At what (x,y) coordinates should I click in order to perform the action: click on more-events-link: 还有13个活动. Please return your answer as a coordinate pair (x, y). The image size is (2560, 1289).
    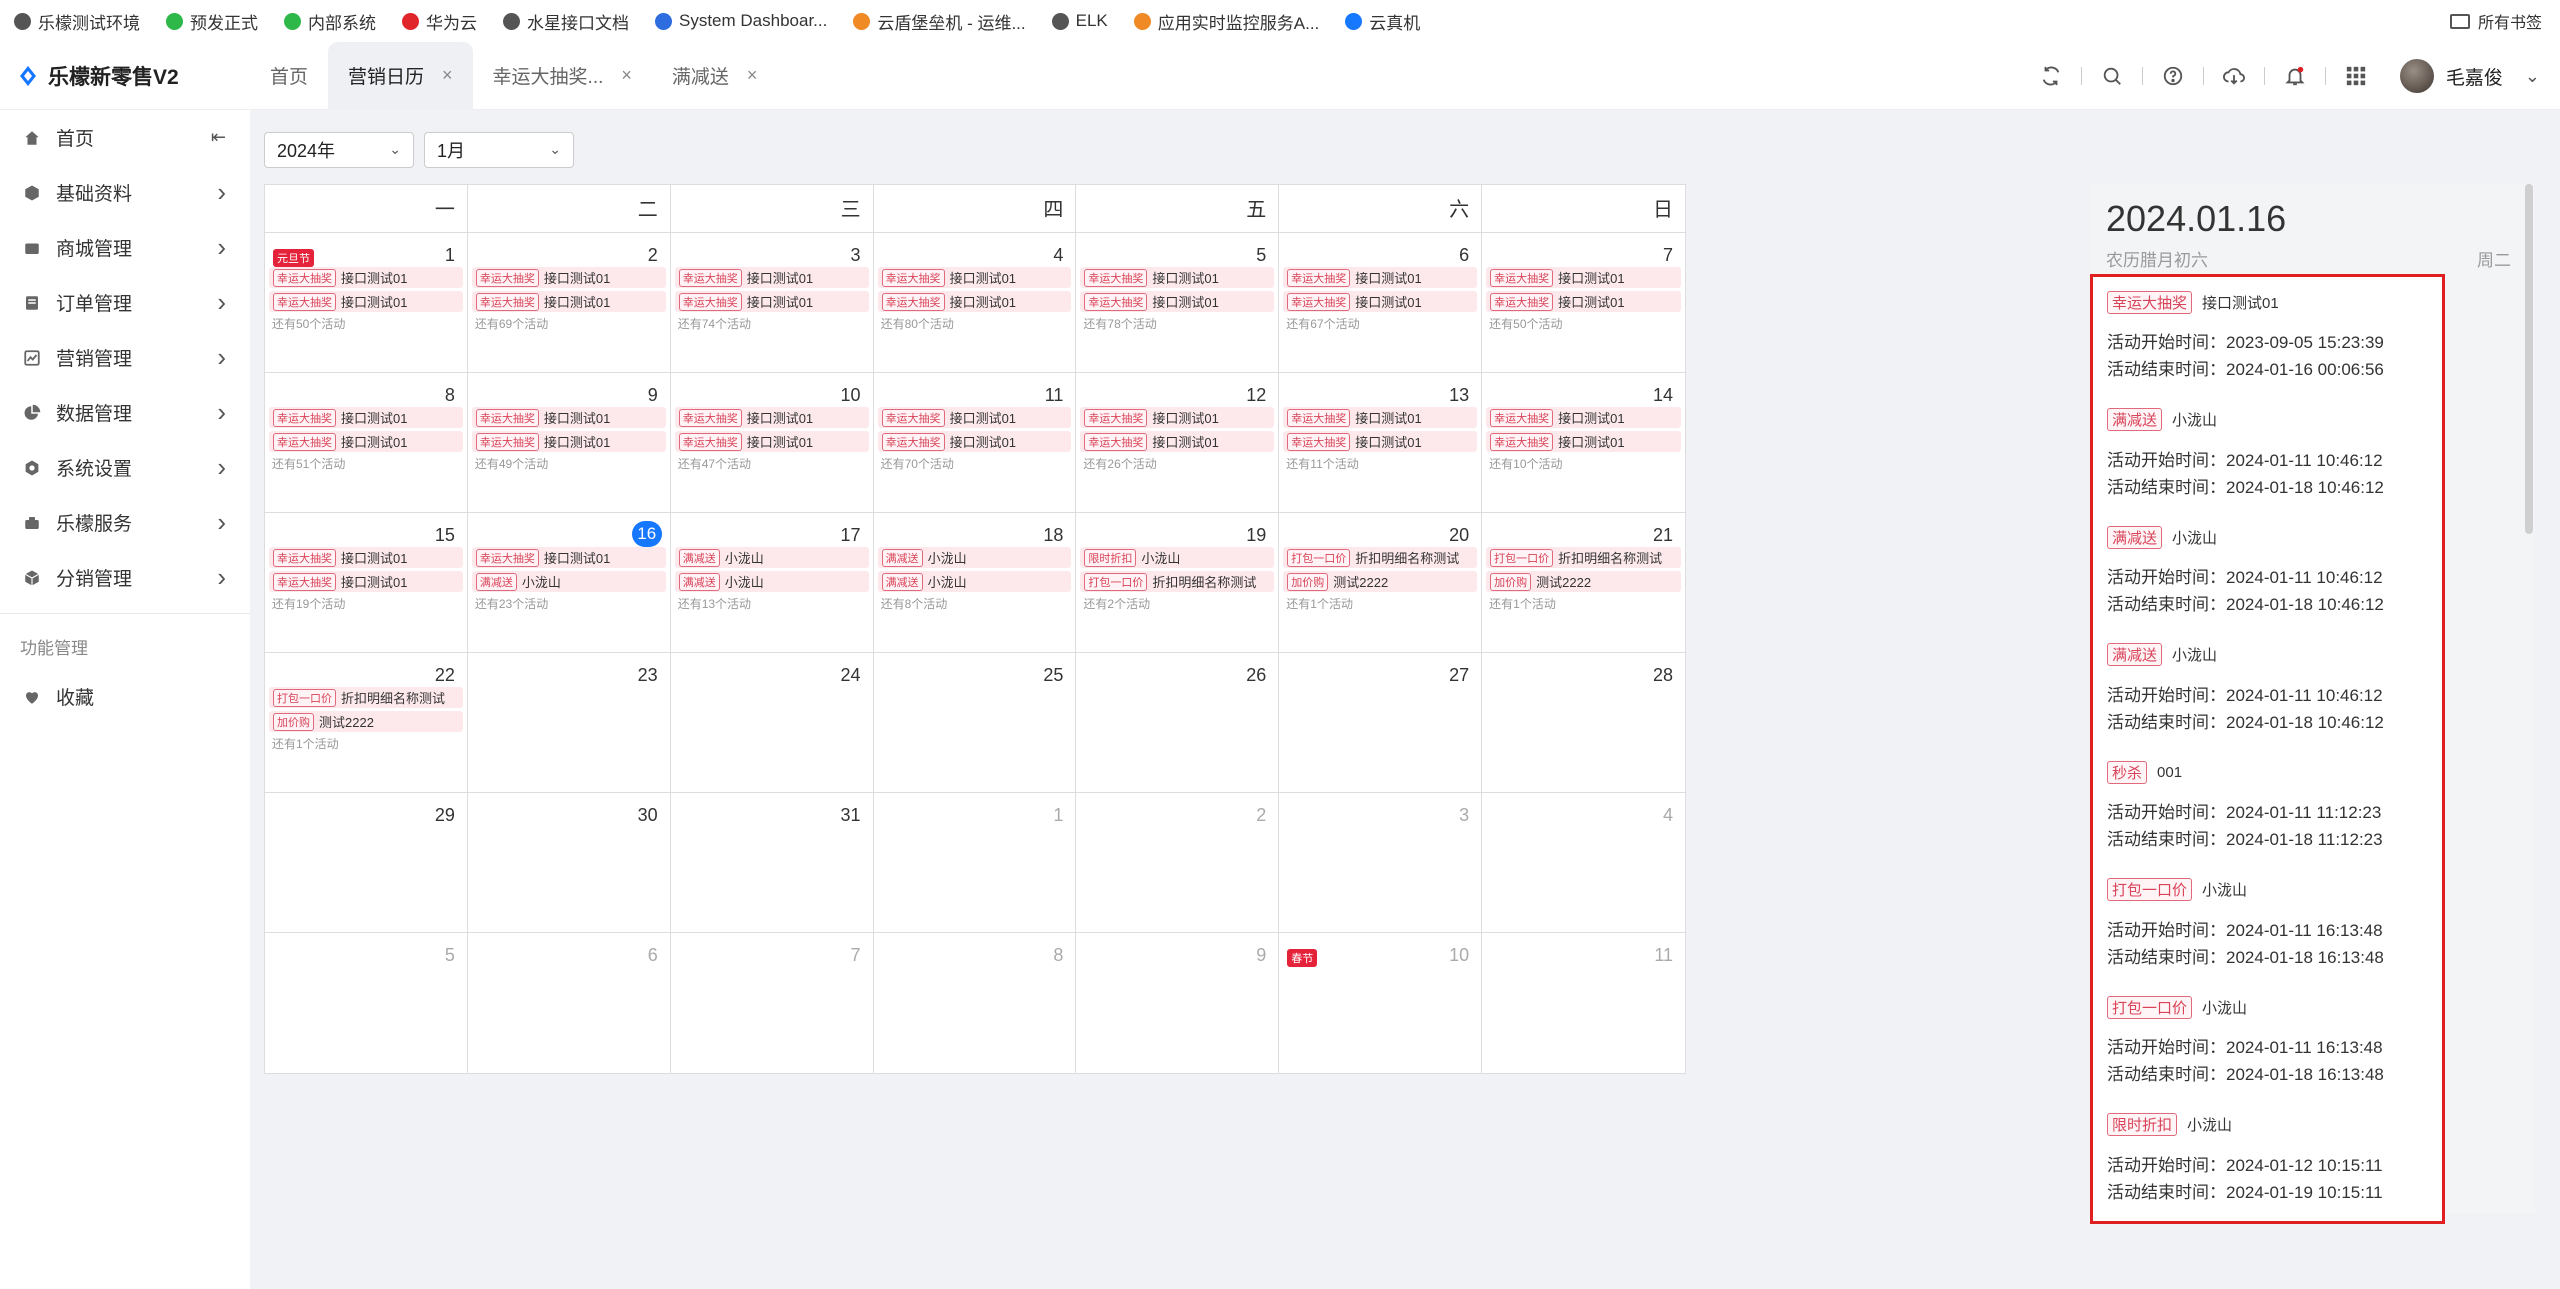
    Looking at the image, I should click on (772, 603).